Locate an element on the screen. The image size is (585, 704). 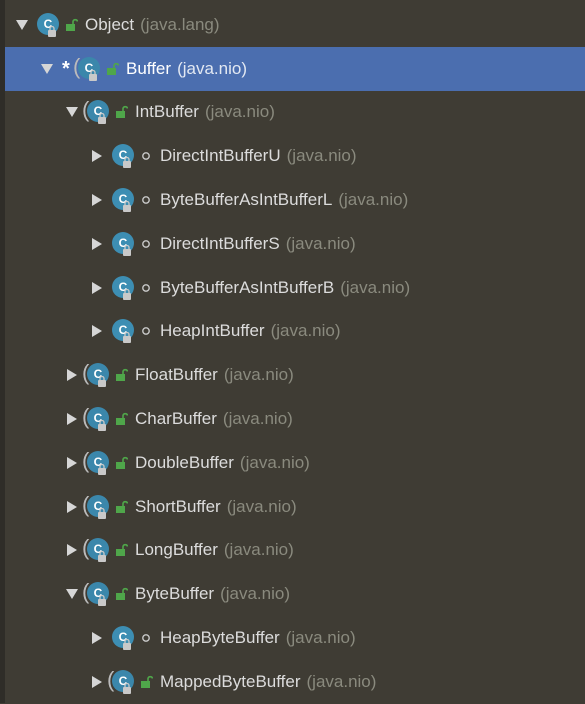
tree-node: C ByteBufferAsIntBufferB (java.nio) is located at coordinates (295, 288).